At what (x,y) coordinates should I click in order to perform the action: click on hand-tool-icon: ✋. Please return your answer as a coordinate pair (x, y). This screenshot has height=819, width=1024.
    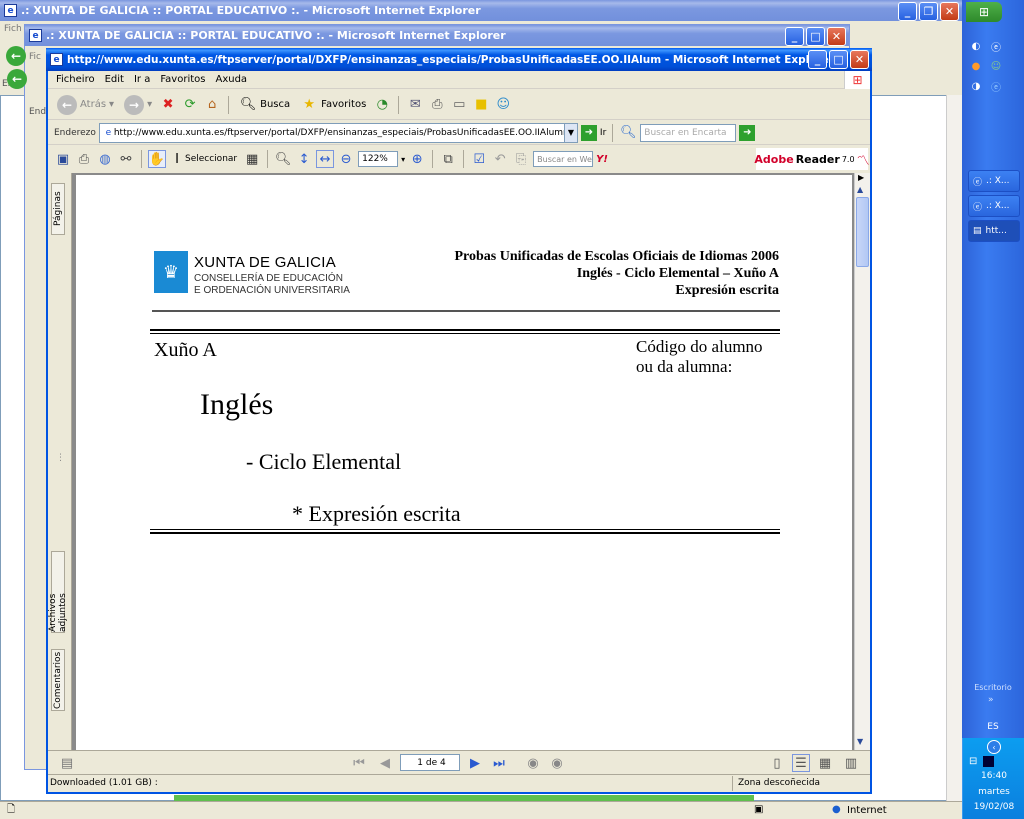
    Looking at the image, I should click on (157, 159).